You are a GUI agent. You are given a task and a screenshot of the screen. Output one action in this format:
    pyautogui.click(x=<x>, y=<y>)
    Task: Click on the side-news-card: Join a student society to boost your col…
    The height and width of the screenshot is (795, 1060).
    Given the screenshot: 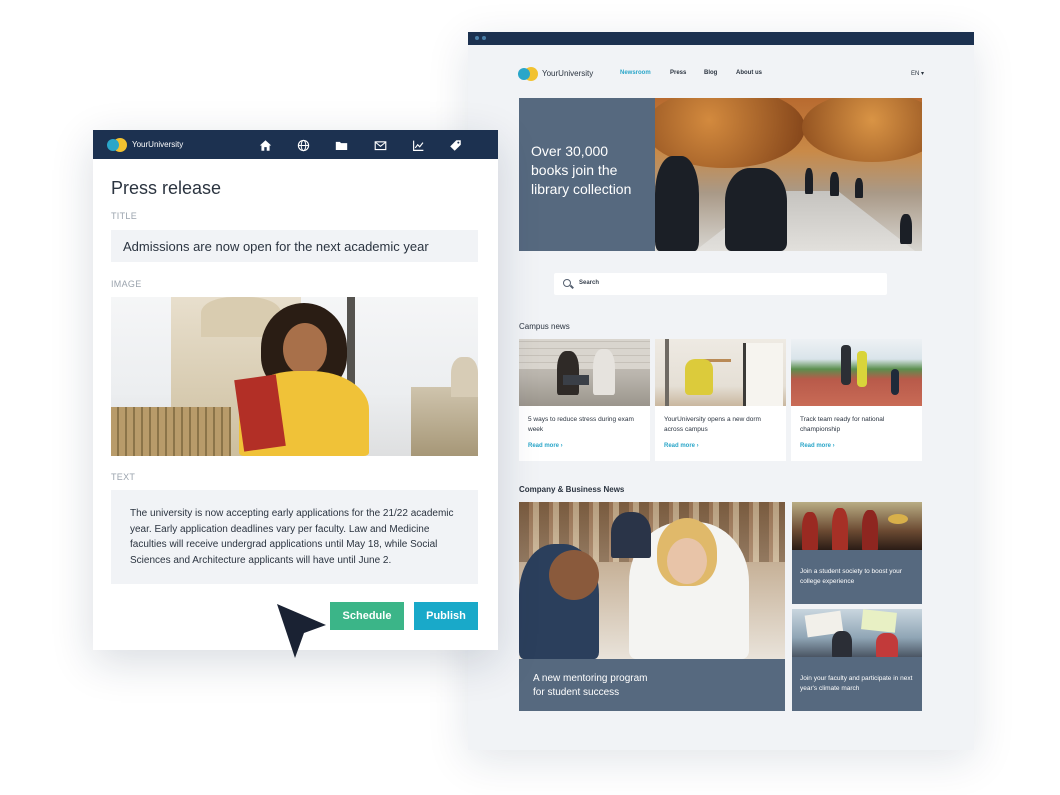 What is the action you would take?
    pyautogui.click(x=857, y=553)
    